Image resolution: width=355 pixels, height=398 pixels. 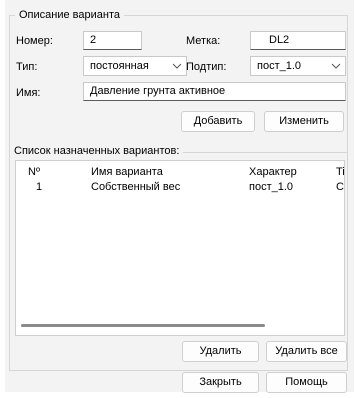 I want to click on row-cell-variant-name: Собственный вес, so click(x=136, y=187).